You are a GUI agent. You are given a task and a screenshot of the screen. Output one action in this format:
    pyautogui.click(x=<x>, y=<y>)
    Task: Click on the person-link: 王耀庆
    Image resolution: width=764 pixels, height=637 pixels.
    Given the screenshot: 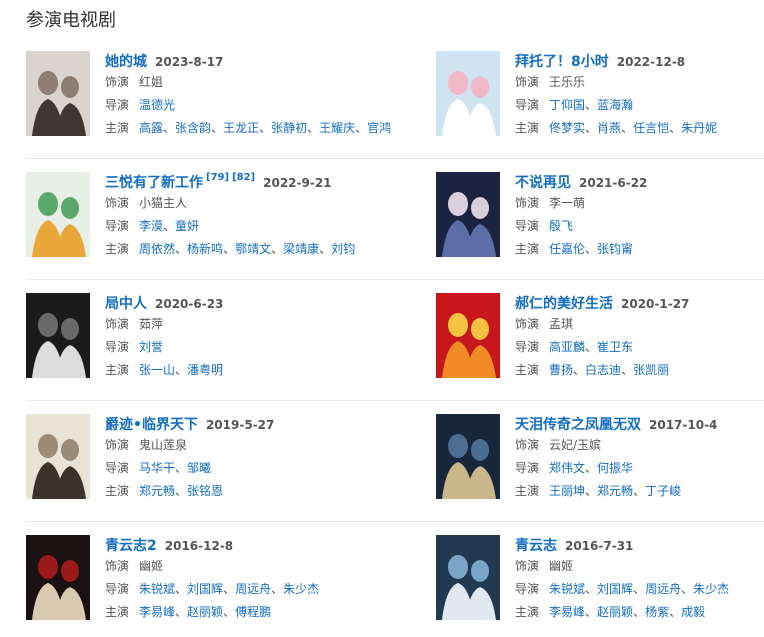 What is the action you would take?
    pyautogui.click(x=337, y=128)
    